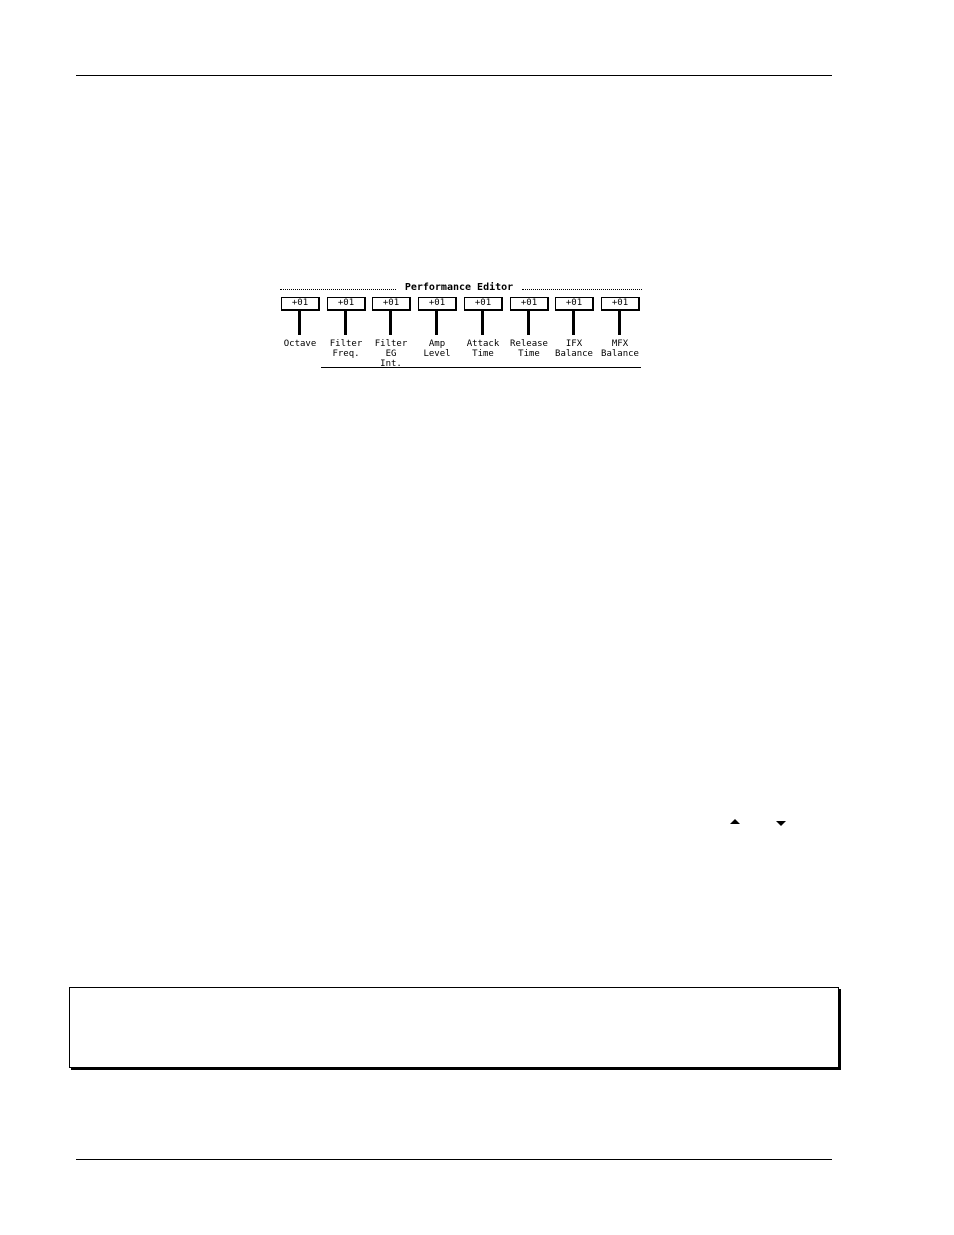 The height and width of the screenshot is (1235, 954). What do you see at coordinates (437, 354) in the screenshot?
I see `slider-label-line2: Level` at bounding box center [437, 354].